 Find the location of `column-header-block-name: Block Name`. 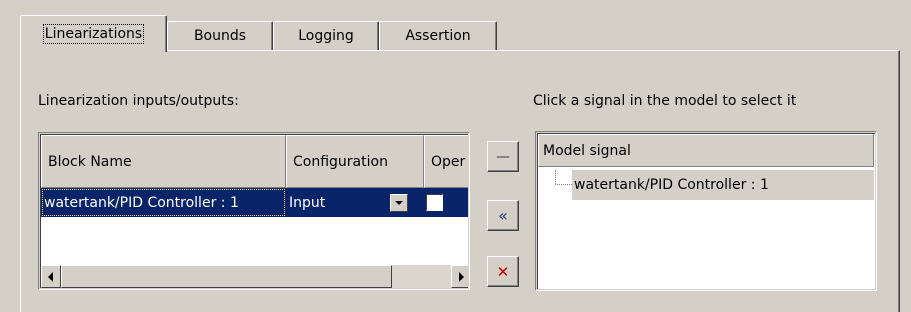

column-header-block-name: Block Name is located at coordinates (163, 161).